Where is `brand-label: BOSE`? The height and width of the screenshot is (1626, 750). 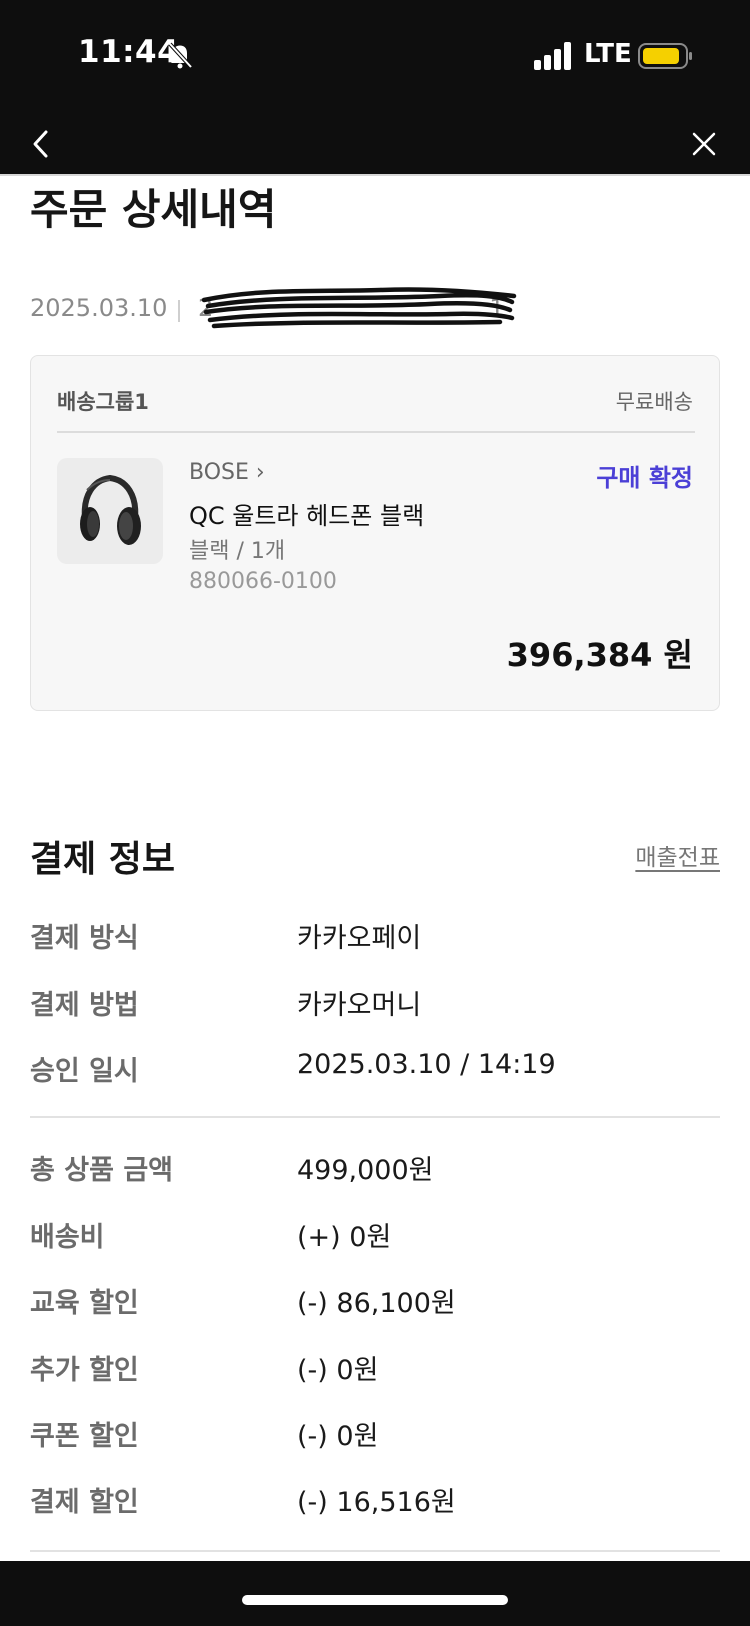 brand-label: BOSE is located at coordinates (219, 472).